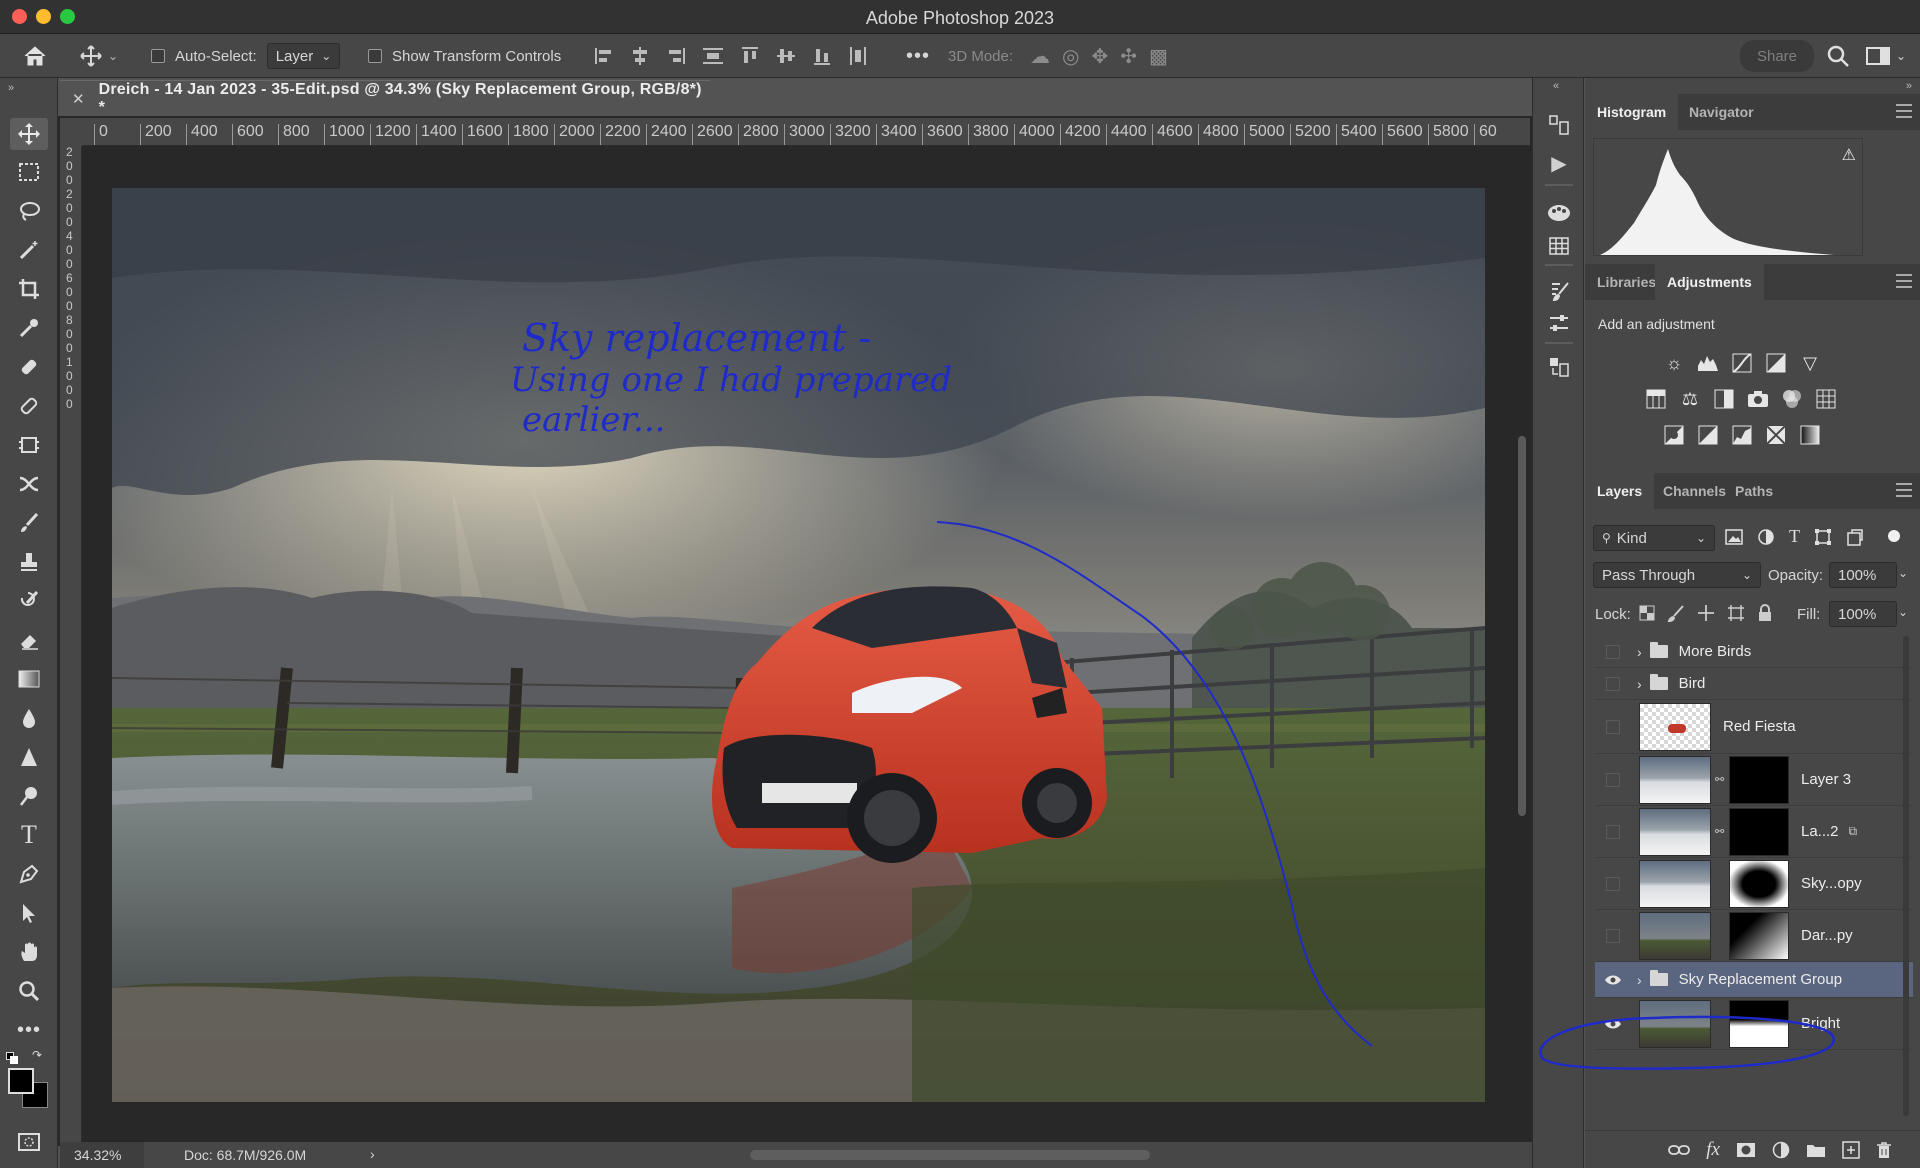 This screenshot has height=1168, width=1920. What do you see at coordinates (1736, 613) in the screenshot?
I see `lock-artboard-icon` at bounding box center [1736, 613].